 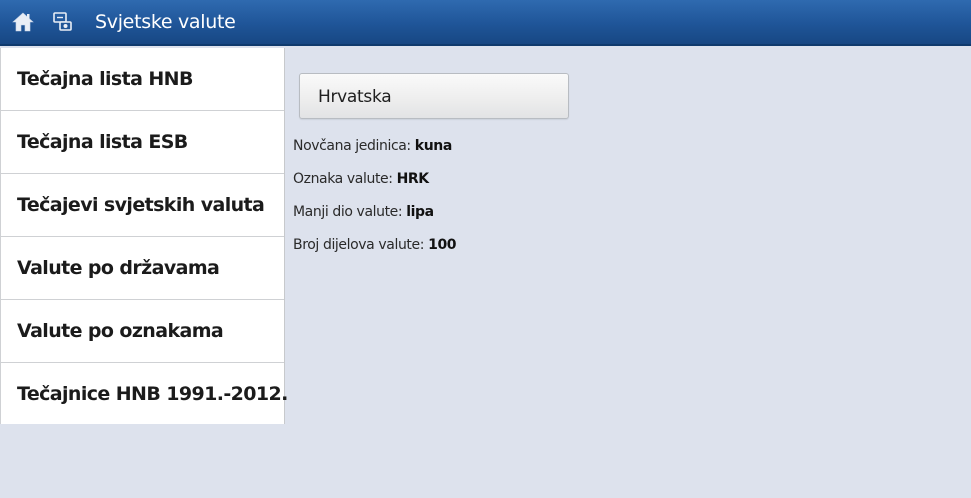 I want to click on sidebar-item-label: Valute po oznakama, so click(x=120, y=331).